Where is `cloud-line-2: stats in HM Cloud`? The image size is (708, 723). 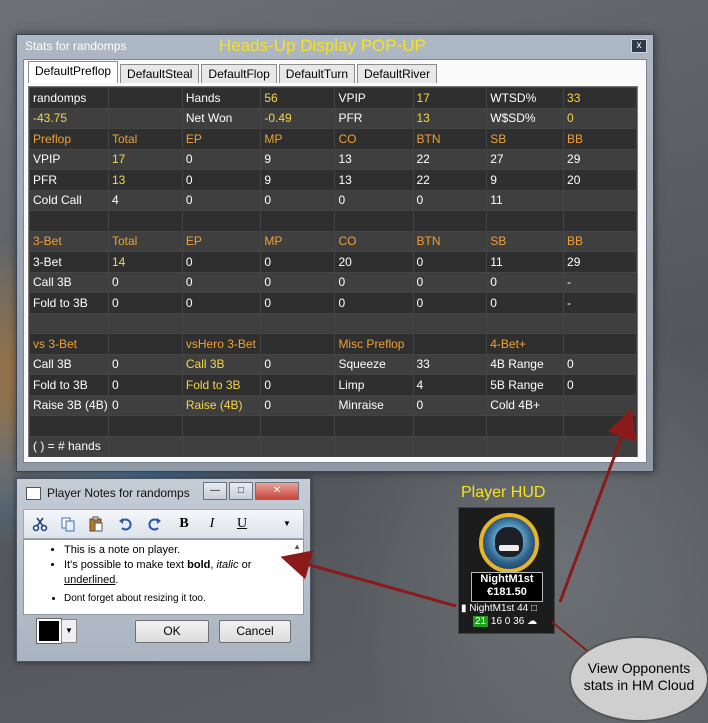 cloud-line-2: stats in HM Cloud is located at coordinates (639, 685).